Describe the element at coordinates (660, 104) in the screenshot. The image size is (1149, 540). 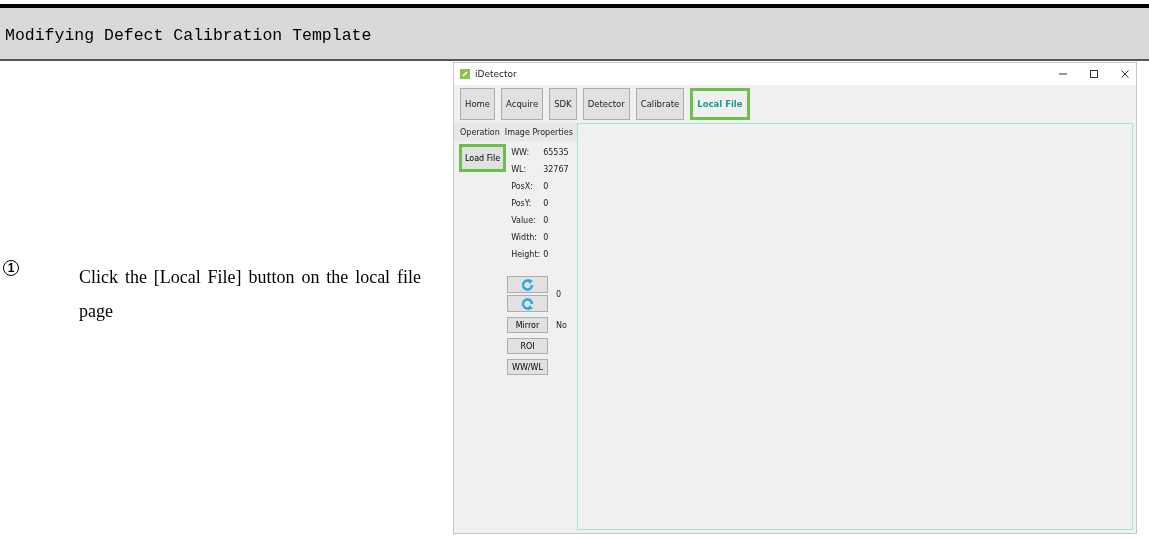
I see `tab: Calibrate` at that location.